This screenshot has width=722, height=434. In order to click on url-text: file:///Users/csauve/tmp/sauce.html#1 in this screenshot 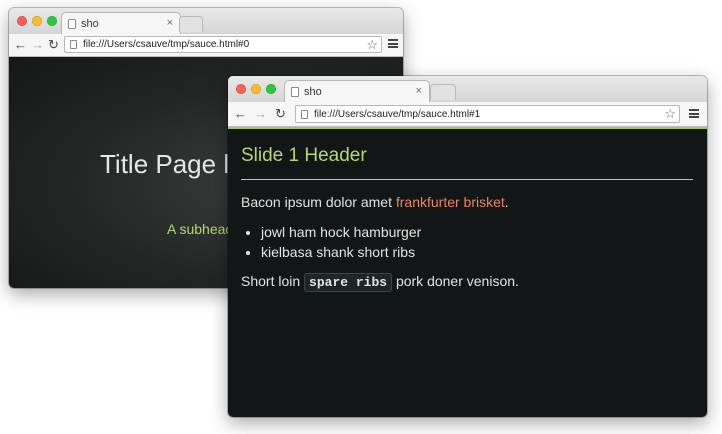, I will do `click(397, 114)`.